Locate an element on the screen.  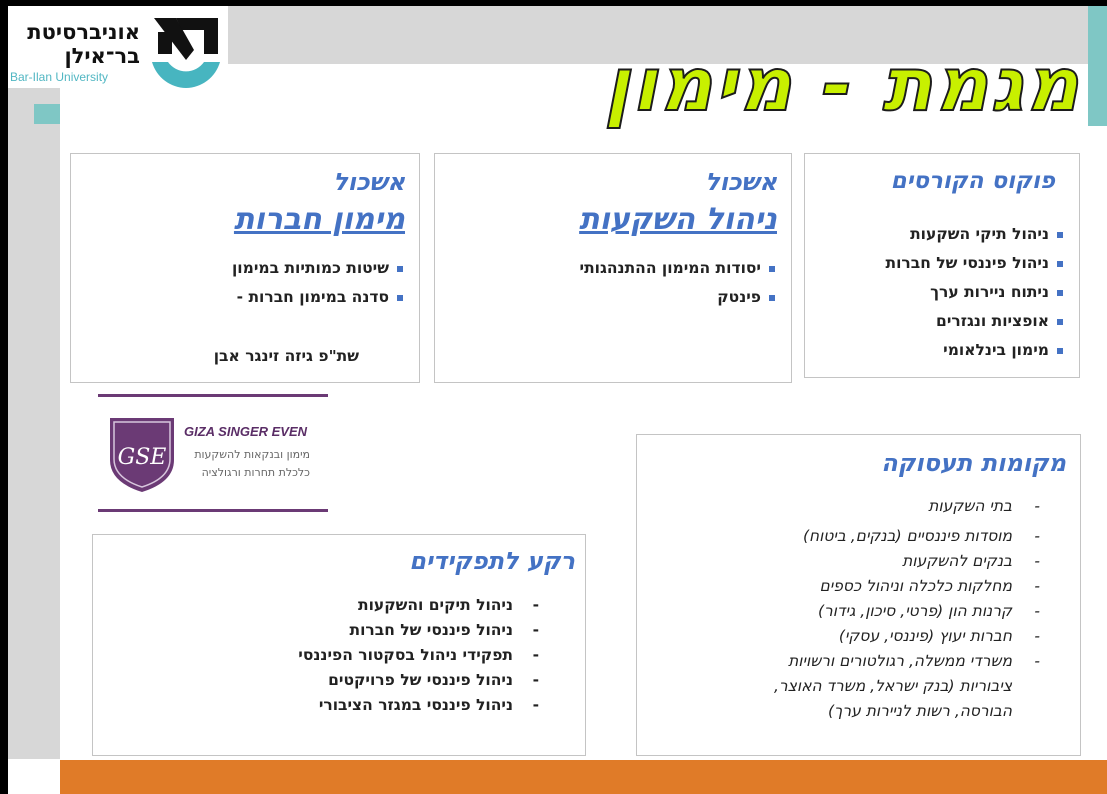
list-item: ניהול תיקי השקעות is located at coordinates (975, 234).